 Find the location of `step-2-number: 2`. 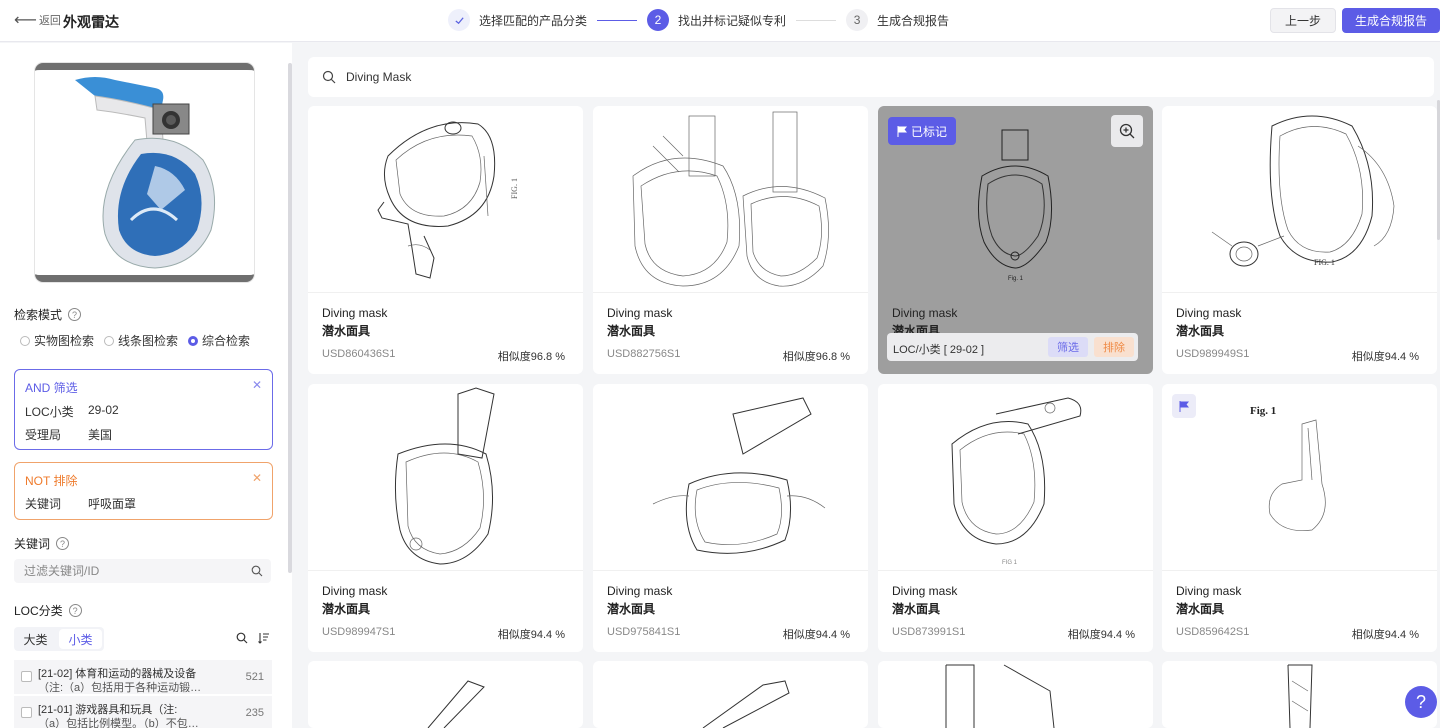

step-2-number: 2 is located at coordinates (658, 20).